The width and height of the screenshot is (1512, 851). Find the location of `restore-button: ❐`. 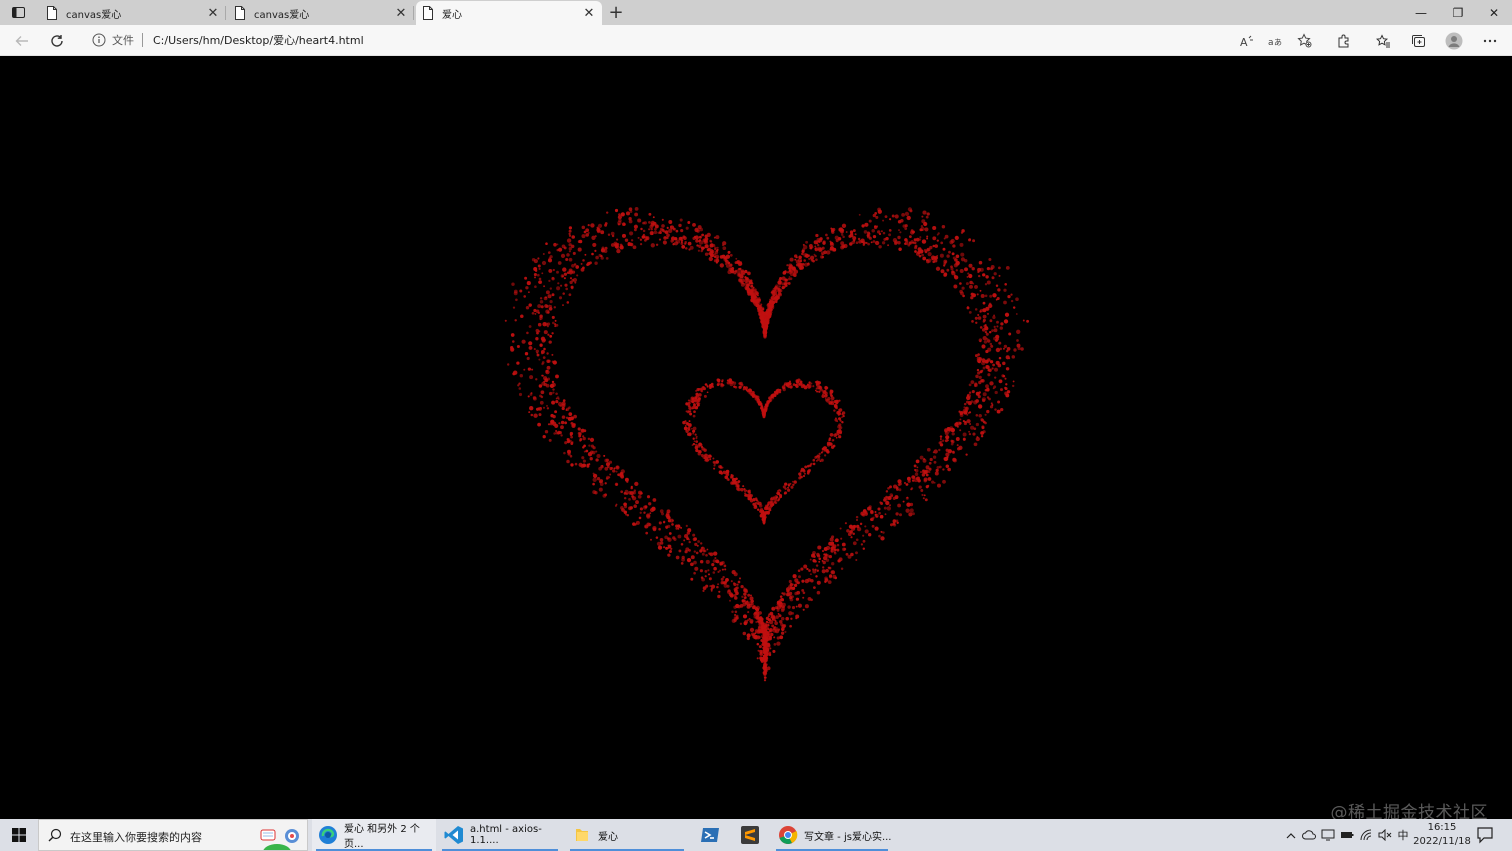

restore-button: ❐ is located at coordinates (1458, 12).